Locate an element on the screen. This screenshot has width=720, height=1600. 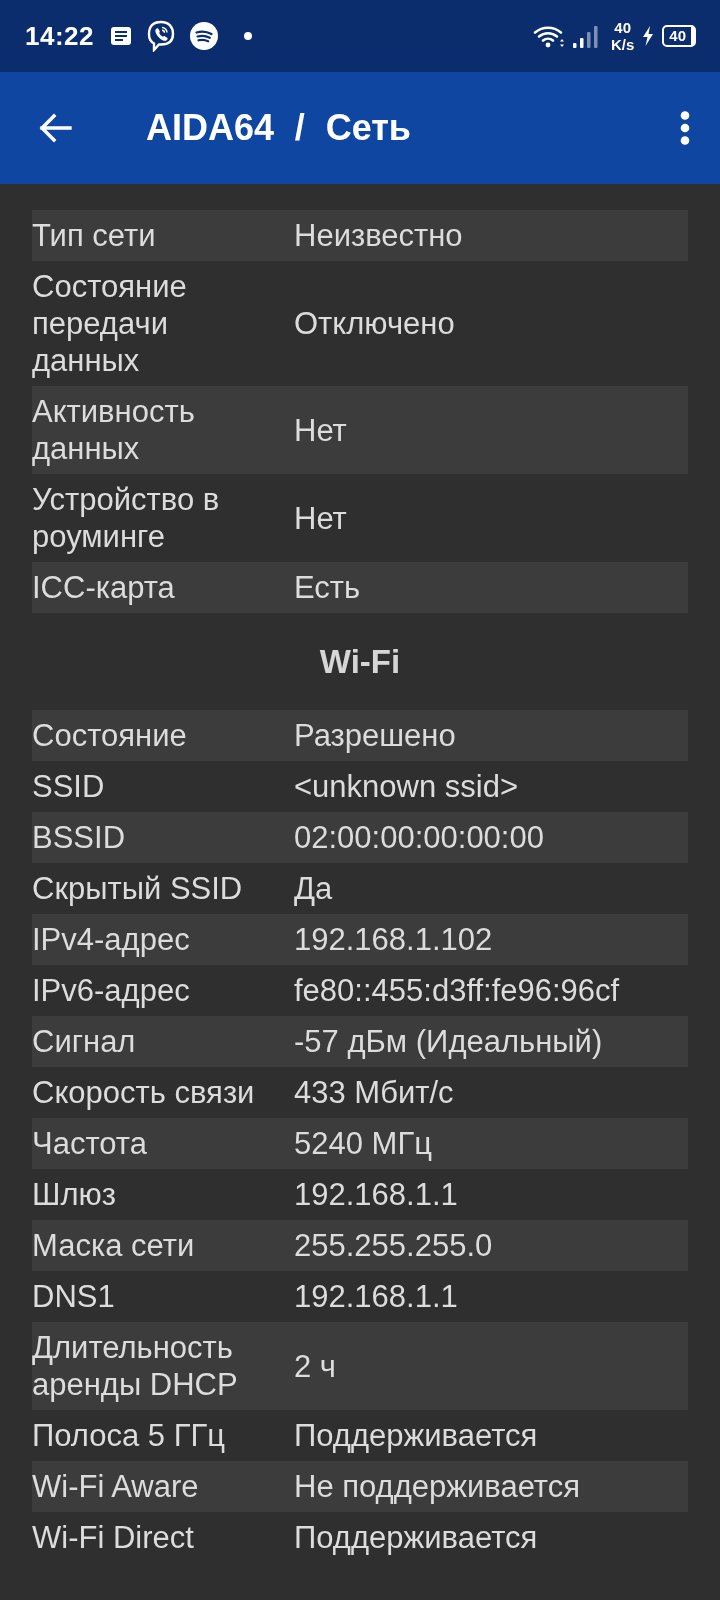
status-time: 14:22 is located at coordinates (59, 36).